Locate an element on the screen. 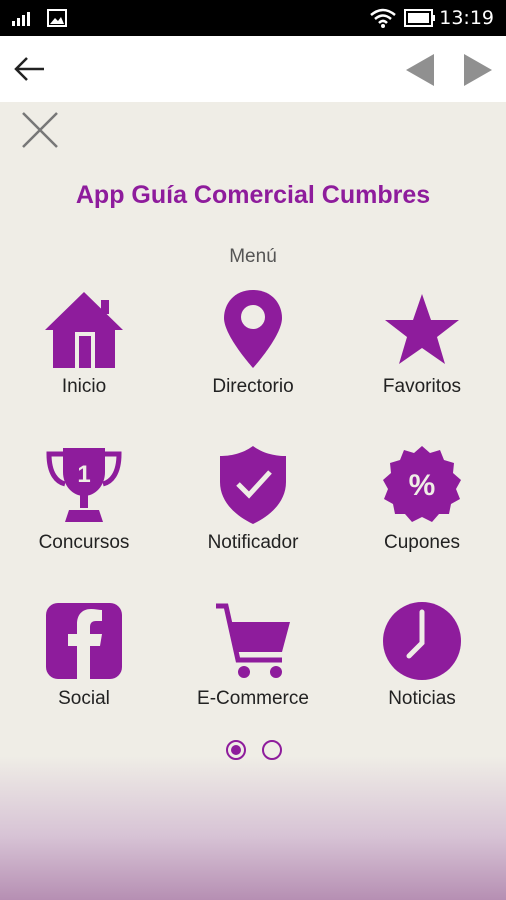 Image resolution: width=506 pixels, height=900 pixels. menu-item-favoritos: Favoritos is located at coordinates (422, 343).